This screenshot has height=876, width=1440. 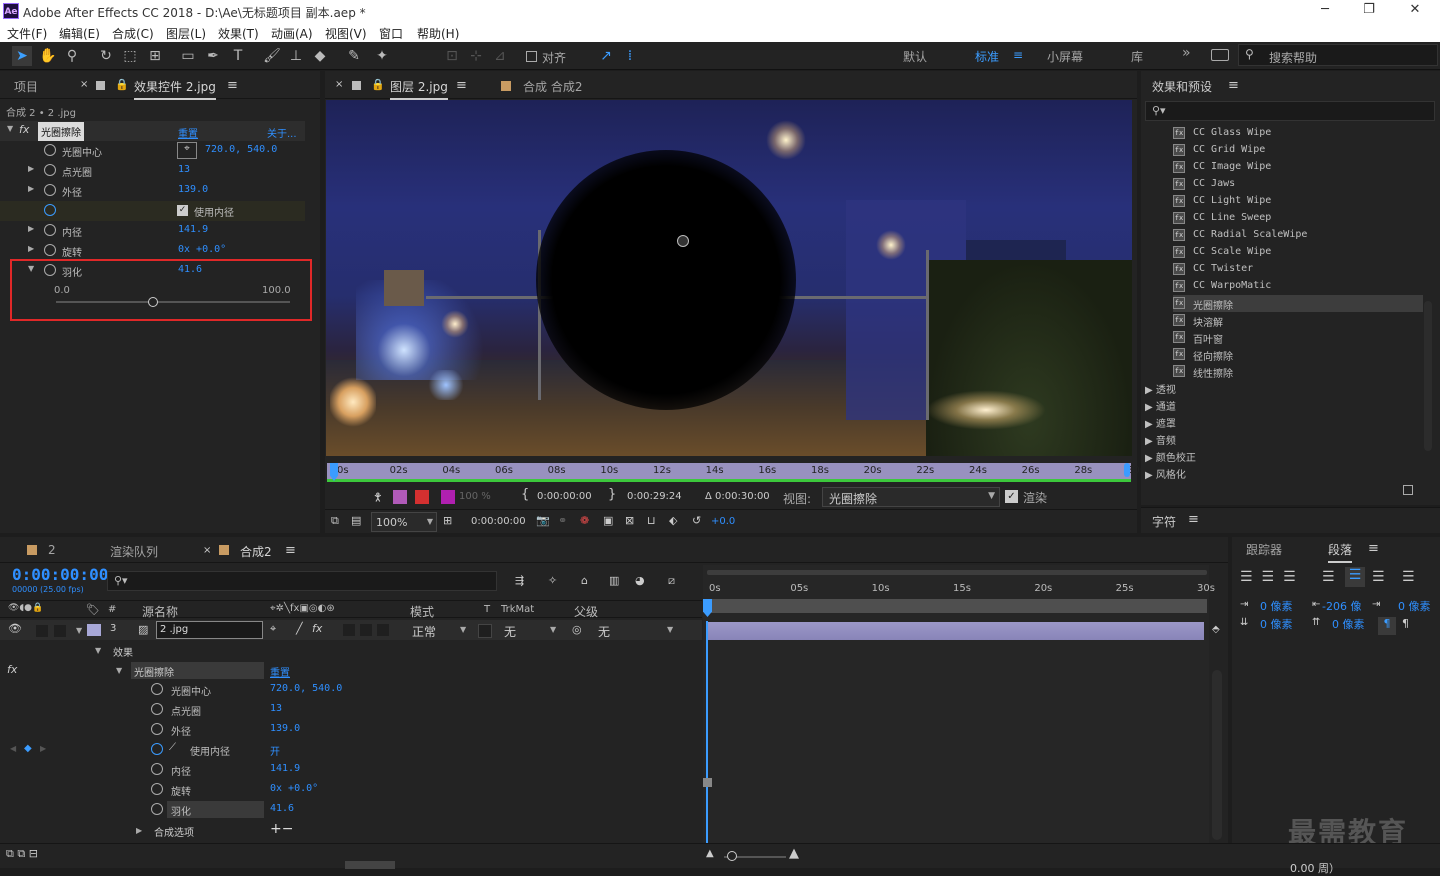 I want to click on tl-reset-link: 重置, so click(x=280, y=671).